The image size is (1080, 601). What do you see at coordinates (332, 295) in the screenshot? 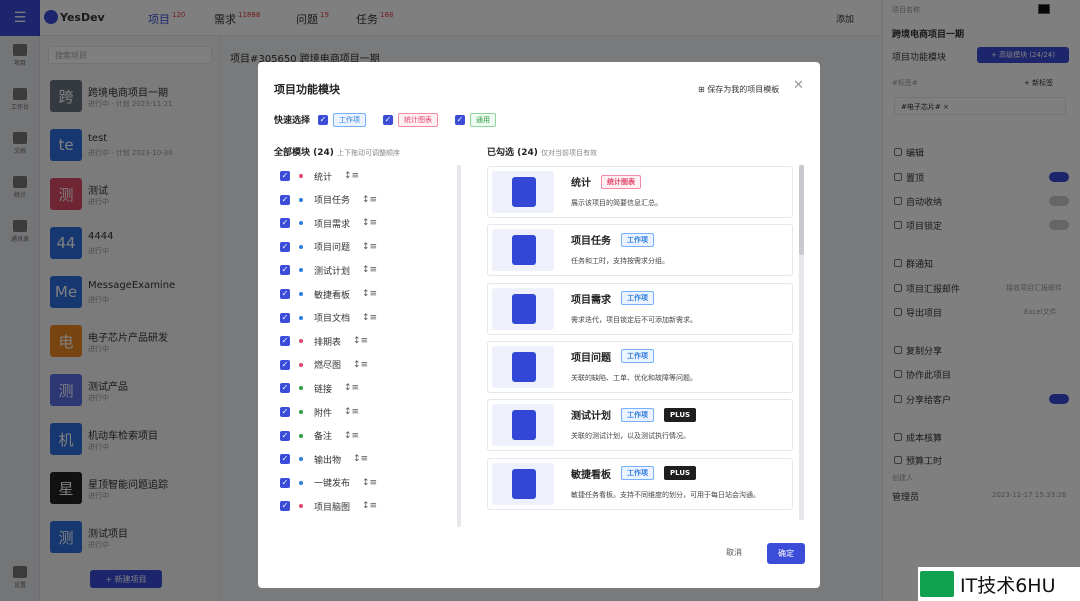
I see `module-name: 敏捷看板` at bounding box center [332, 295].